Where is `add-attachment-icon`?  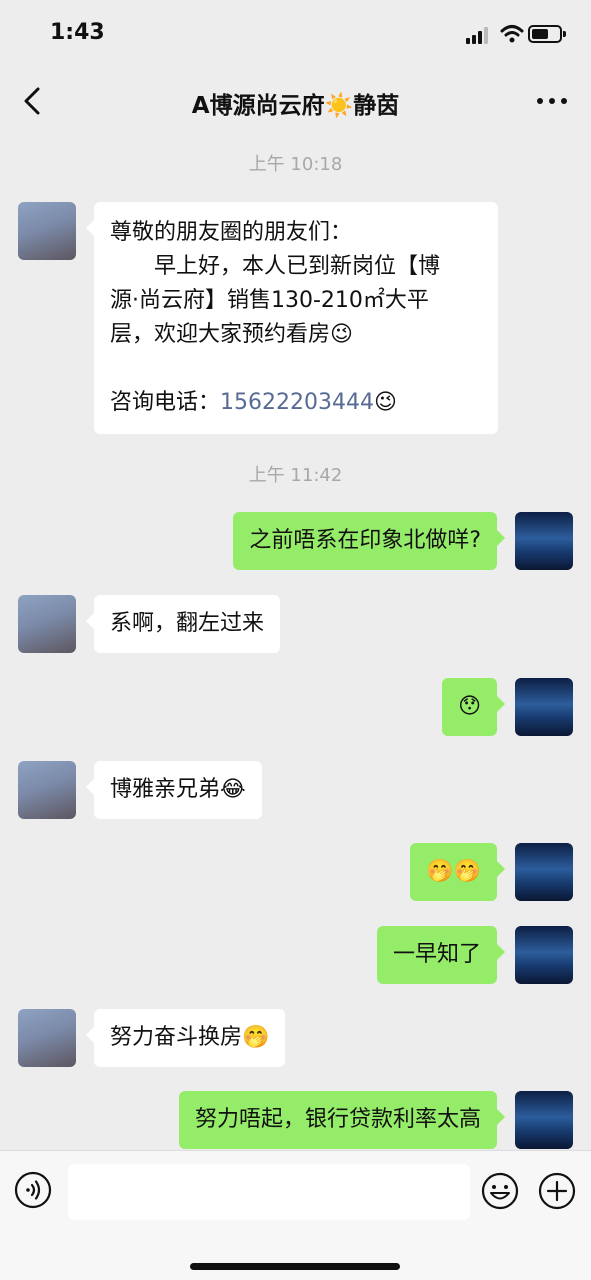 add-attachment-icon is located at coordinates (557, 1191).